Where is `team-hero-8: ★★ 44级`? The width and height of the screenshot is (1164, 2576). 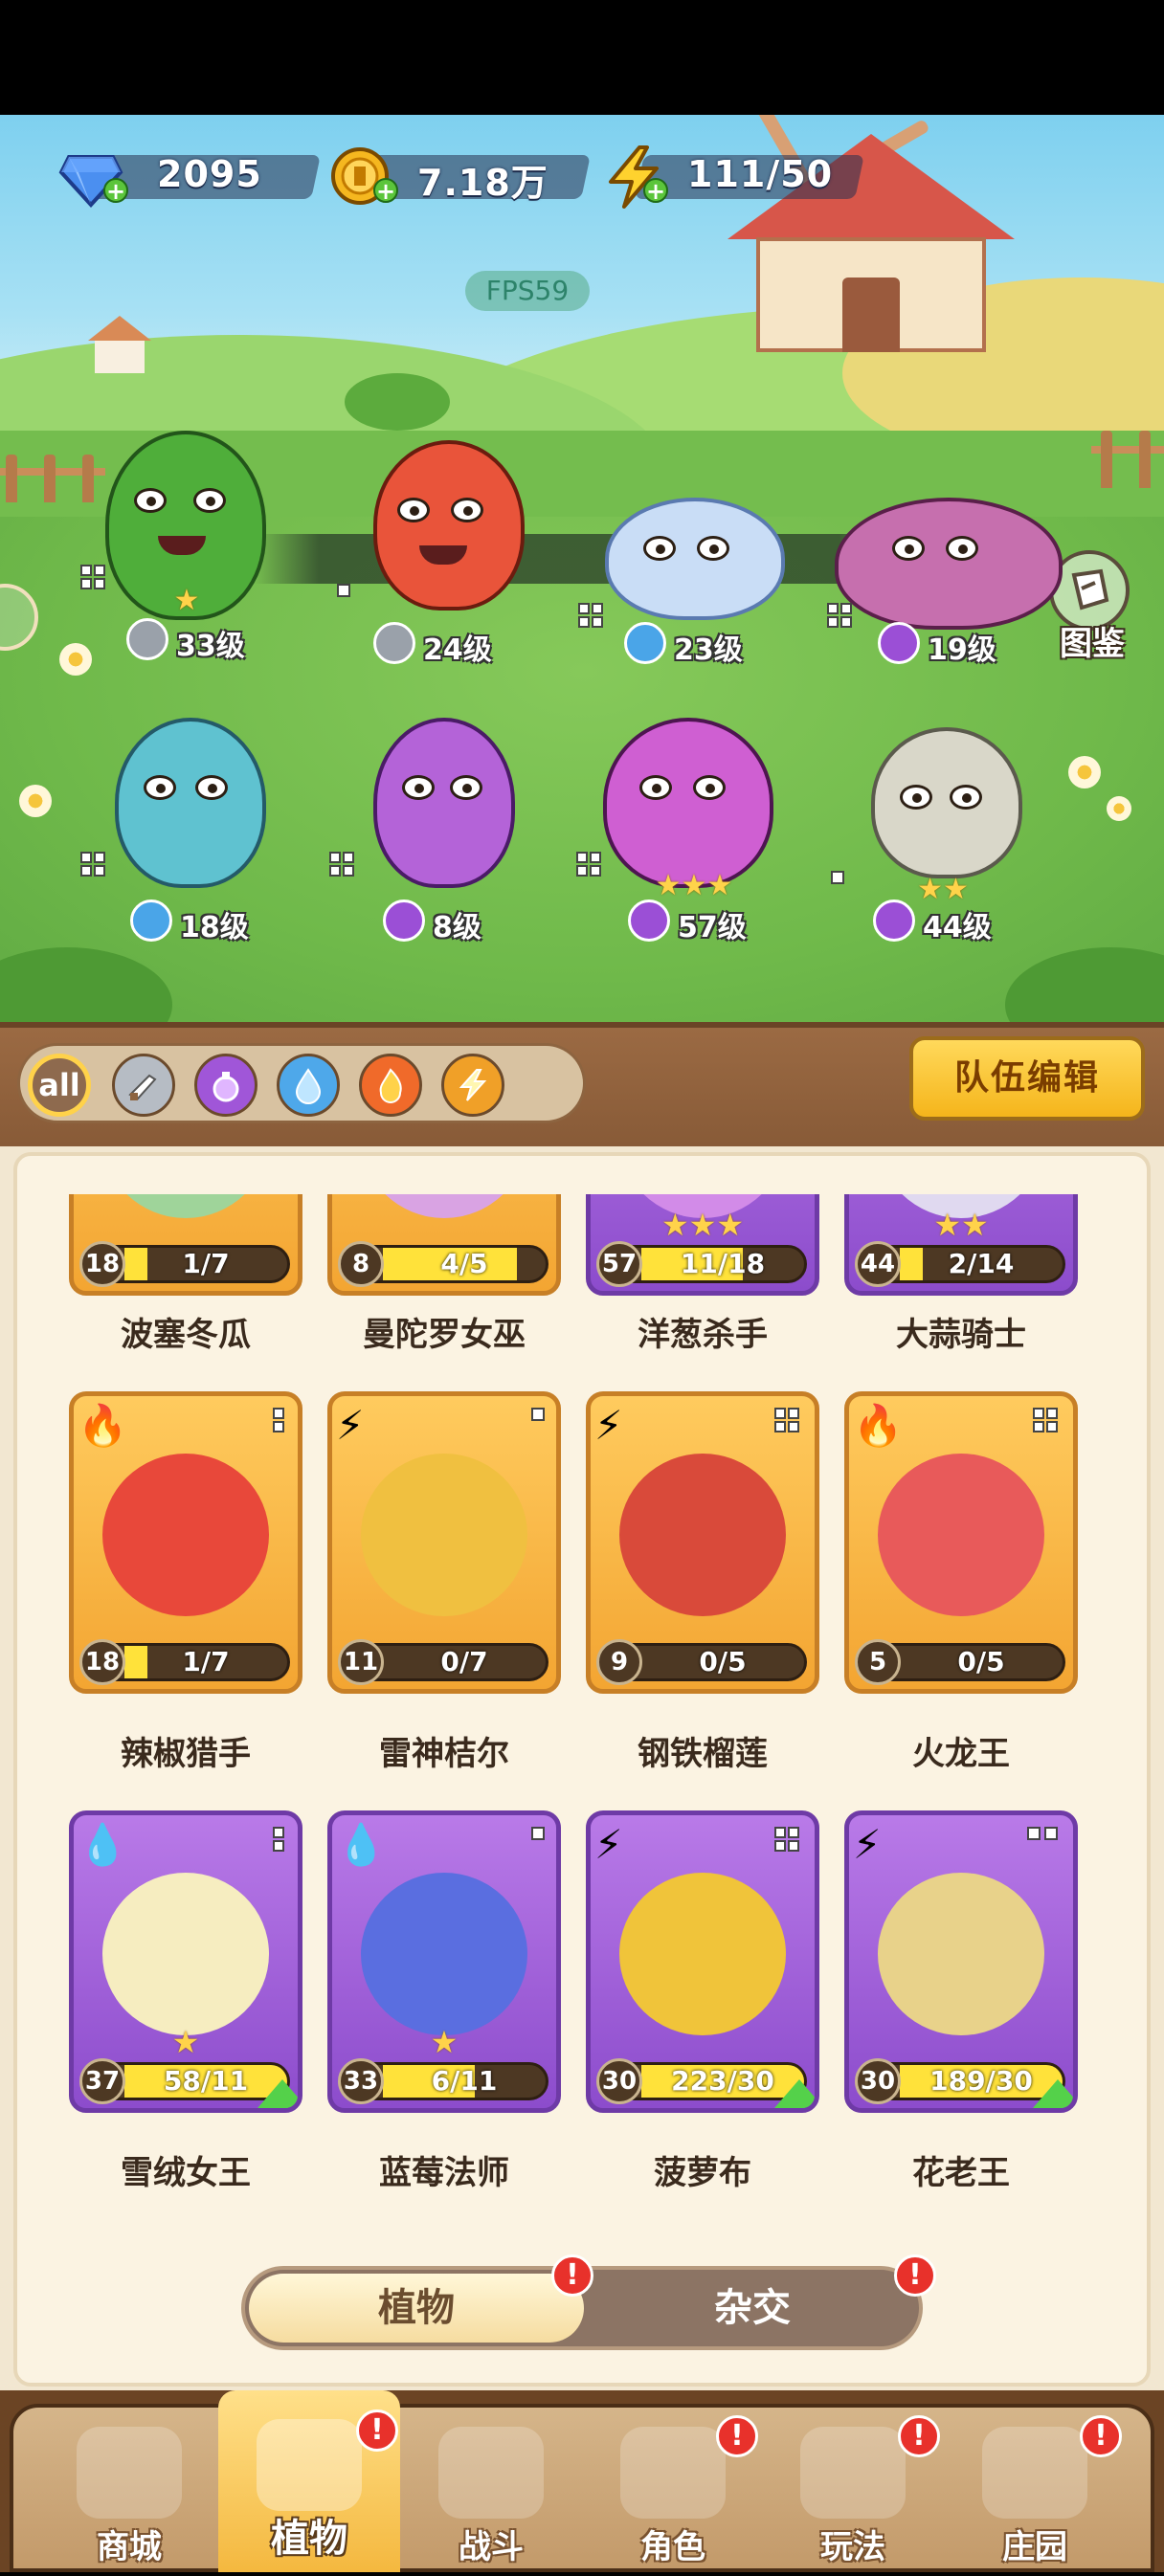 team-hero-8: ★★ 44级 is located at coordinates (937, 870).